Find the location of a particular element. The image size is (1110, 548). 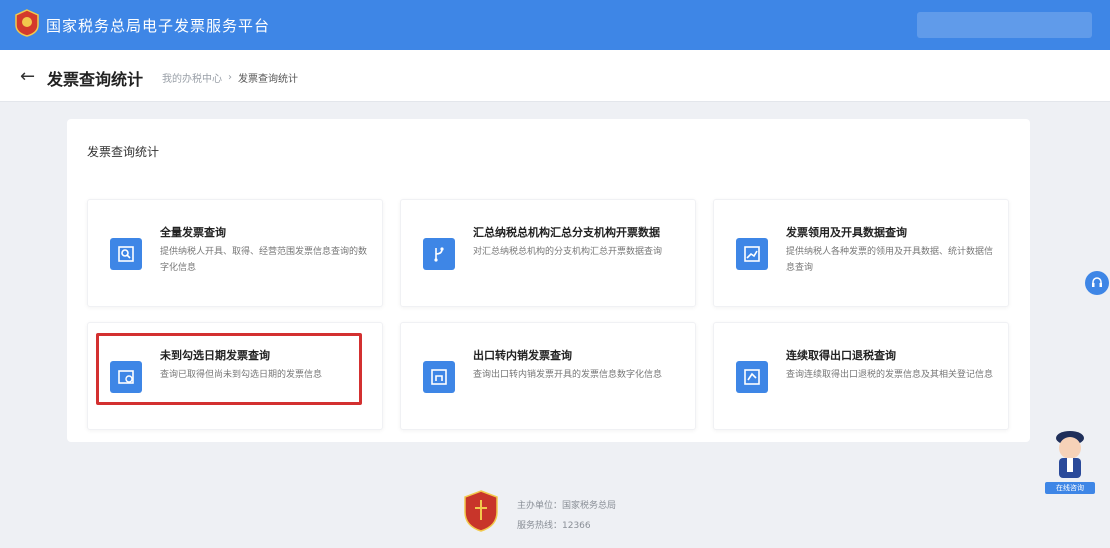

section-title: 发票查询统计 is located at coordinates (123, 152).